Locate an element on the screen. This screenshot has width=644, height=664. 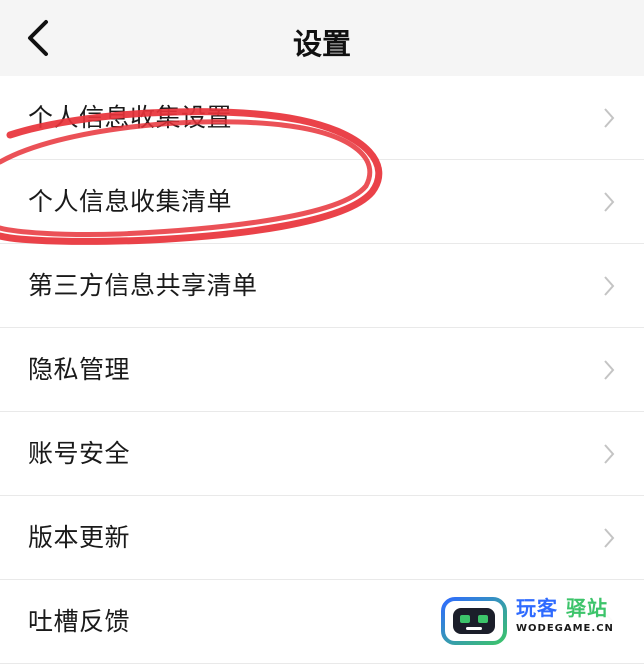
back-button is located at coordinates (40, 38).